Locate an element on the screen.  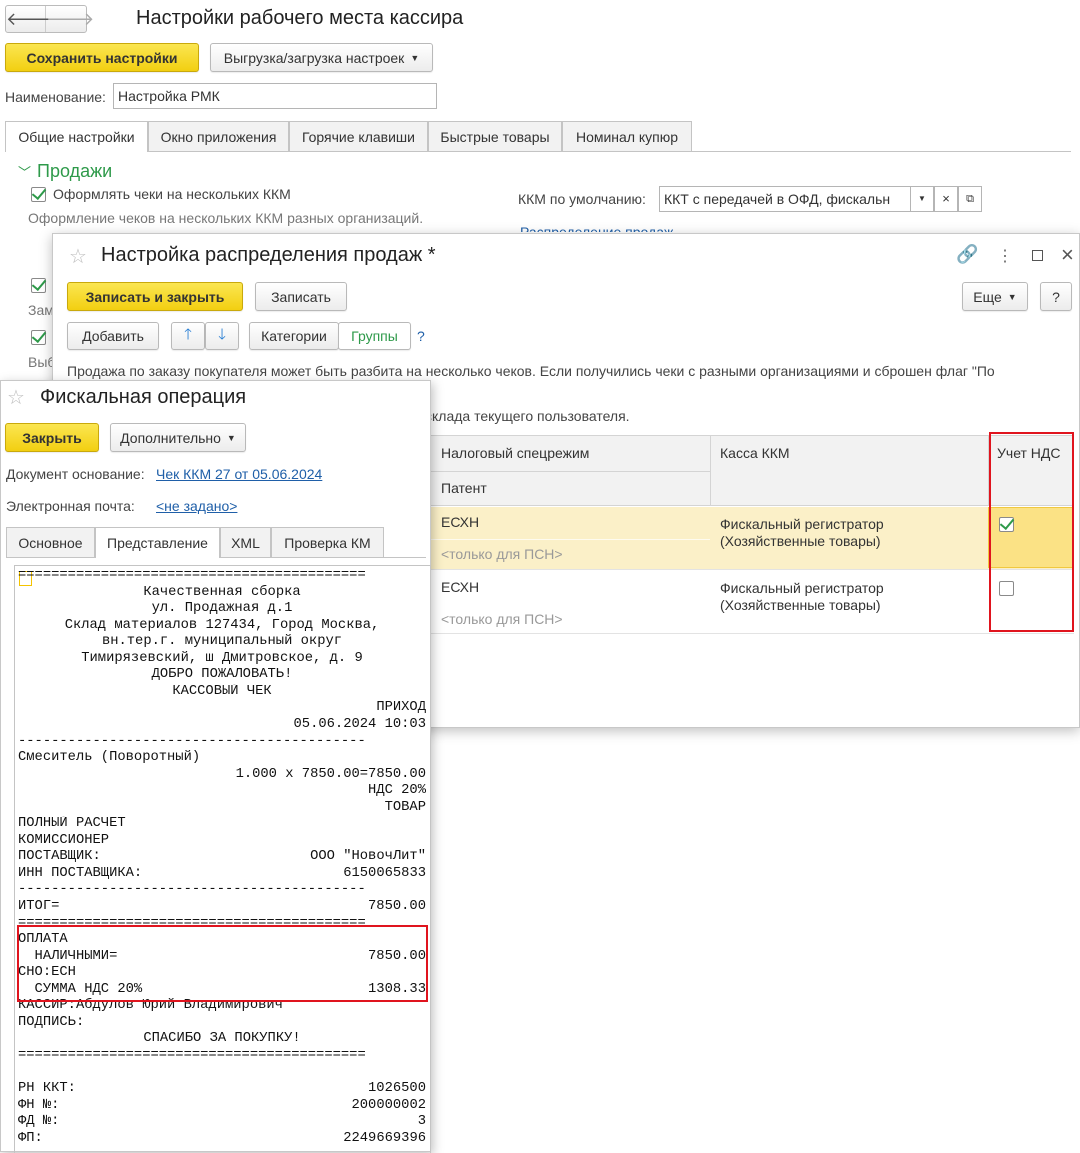
subheader-divider is located at coordinates (570, 471).